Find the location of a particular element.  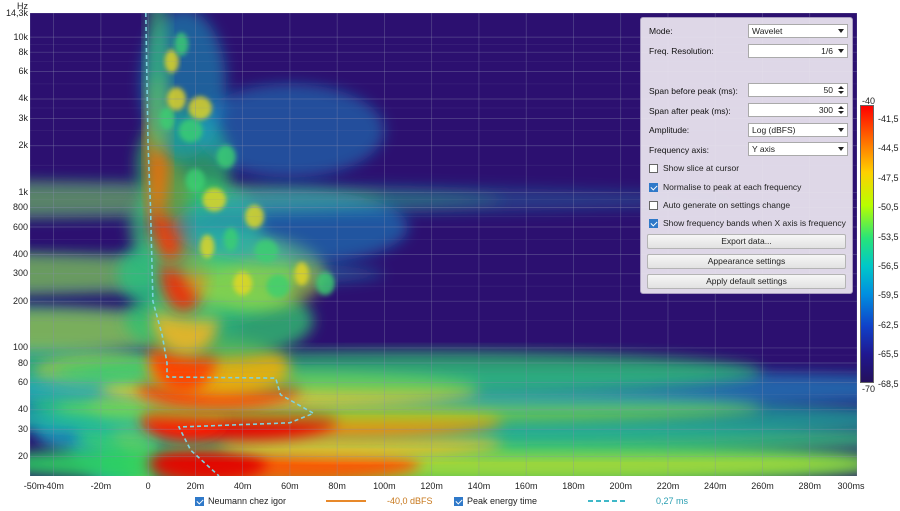

y-tick-label: 80 is located at coordinates (22, 362).